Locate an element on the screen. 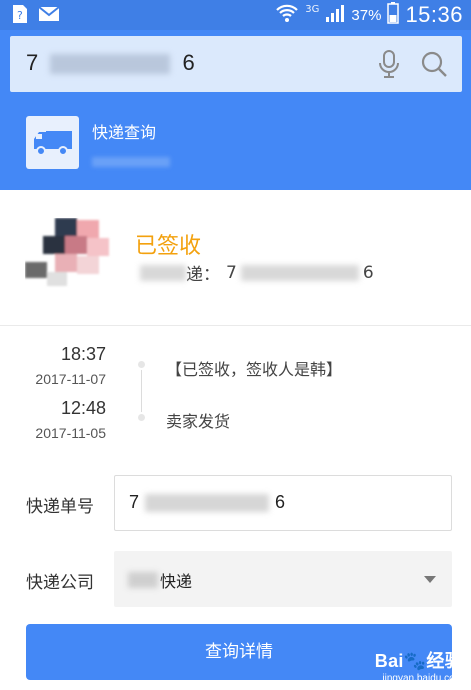 The width and height of the screenshot is (471, 690). network-type: 3G is located at coordinates (312, 9).